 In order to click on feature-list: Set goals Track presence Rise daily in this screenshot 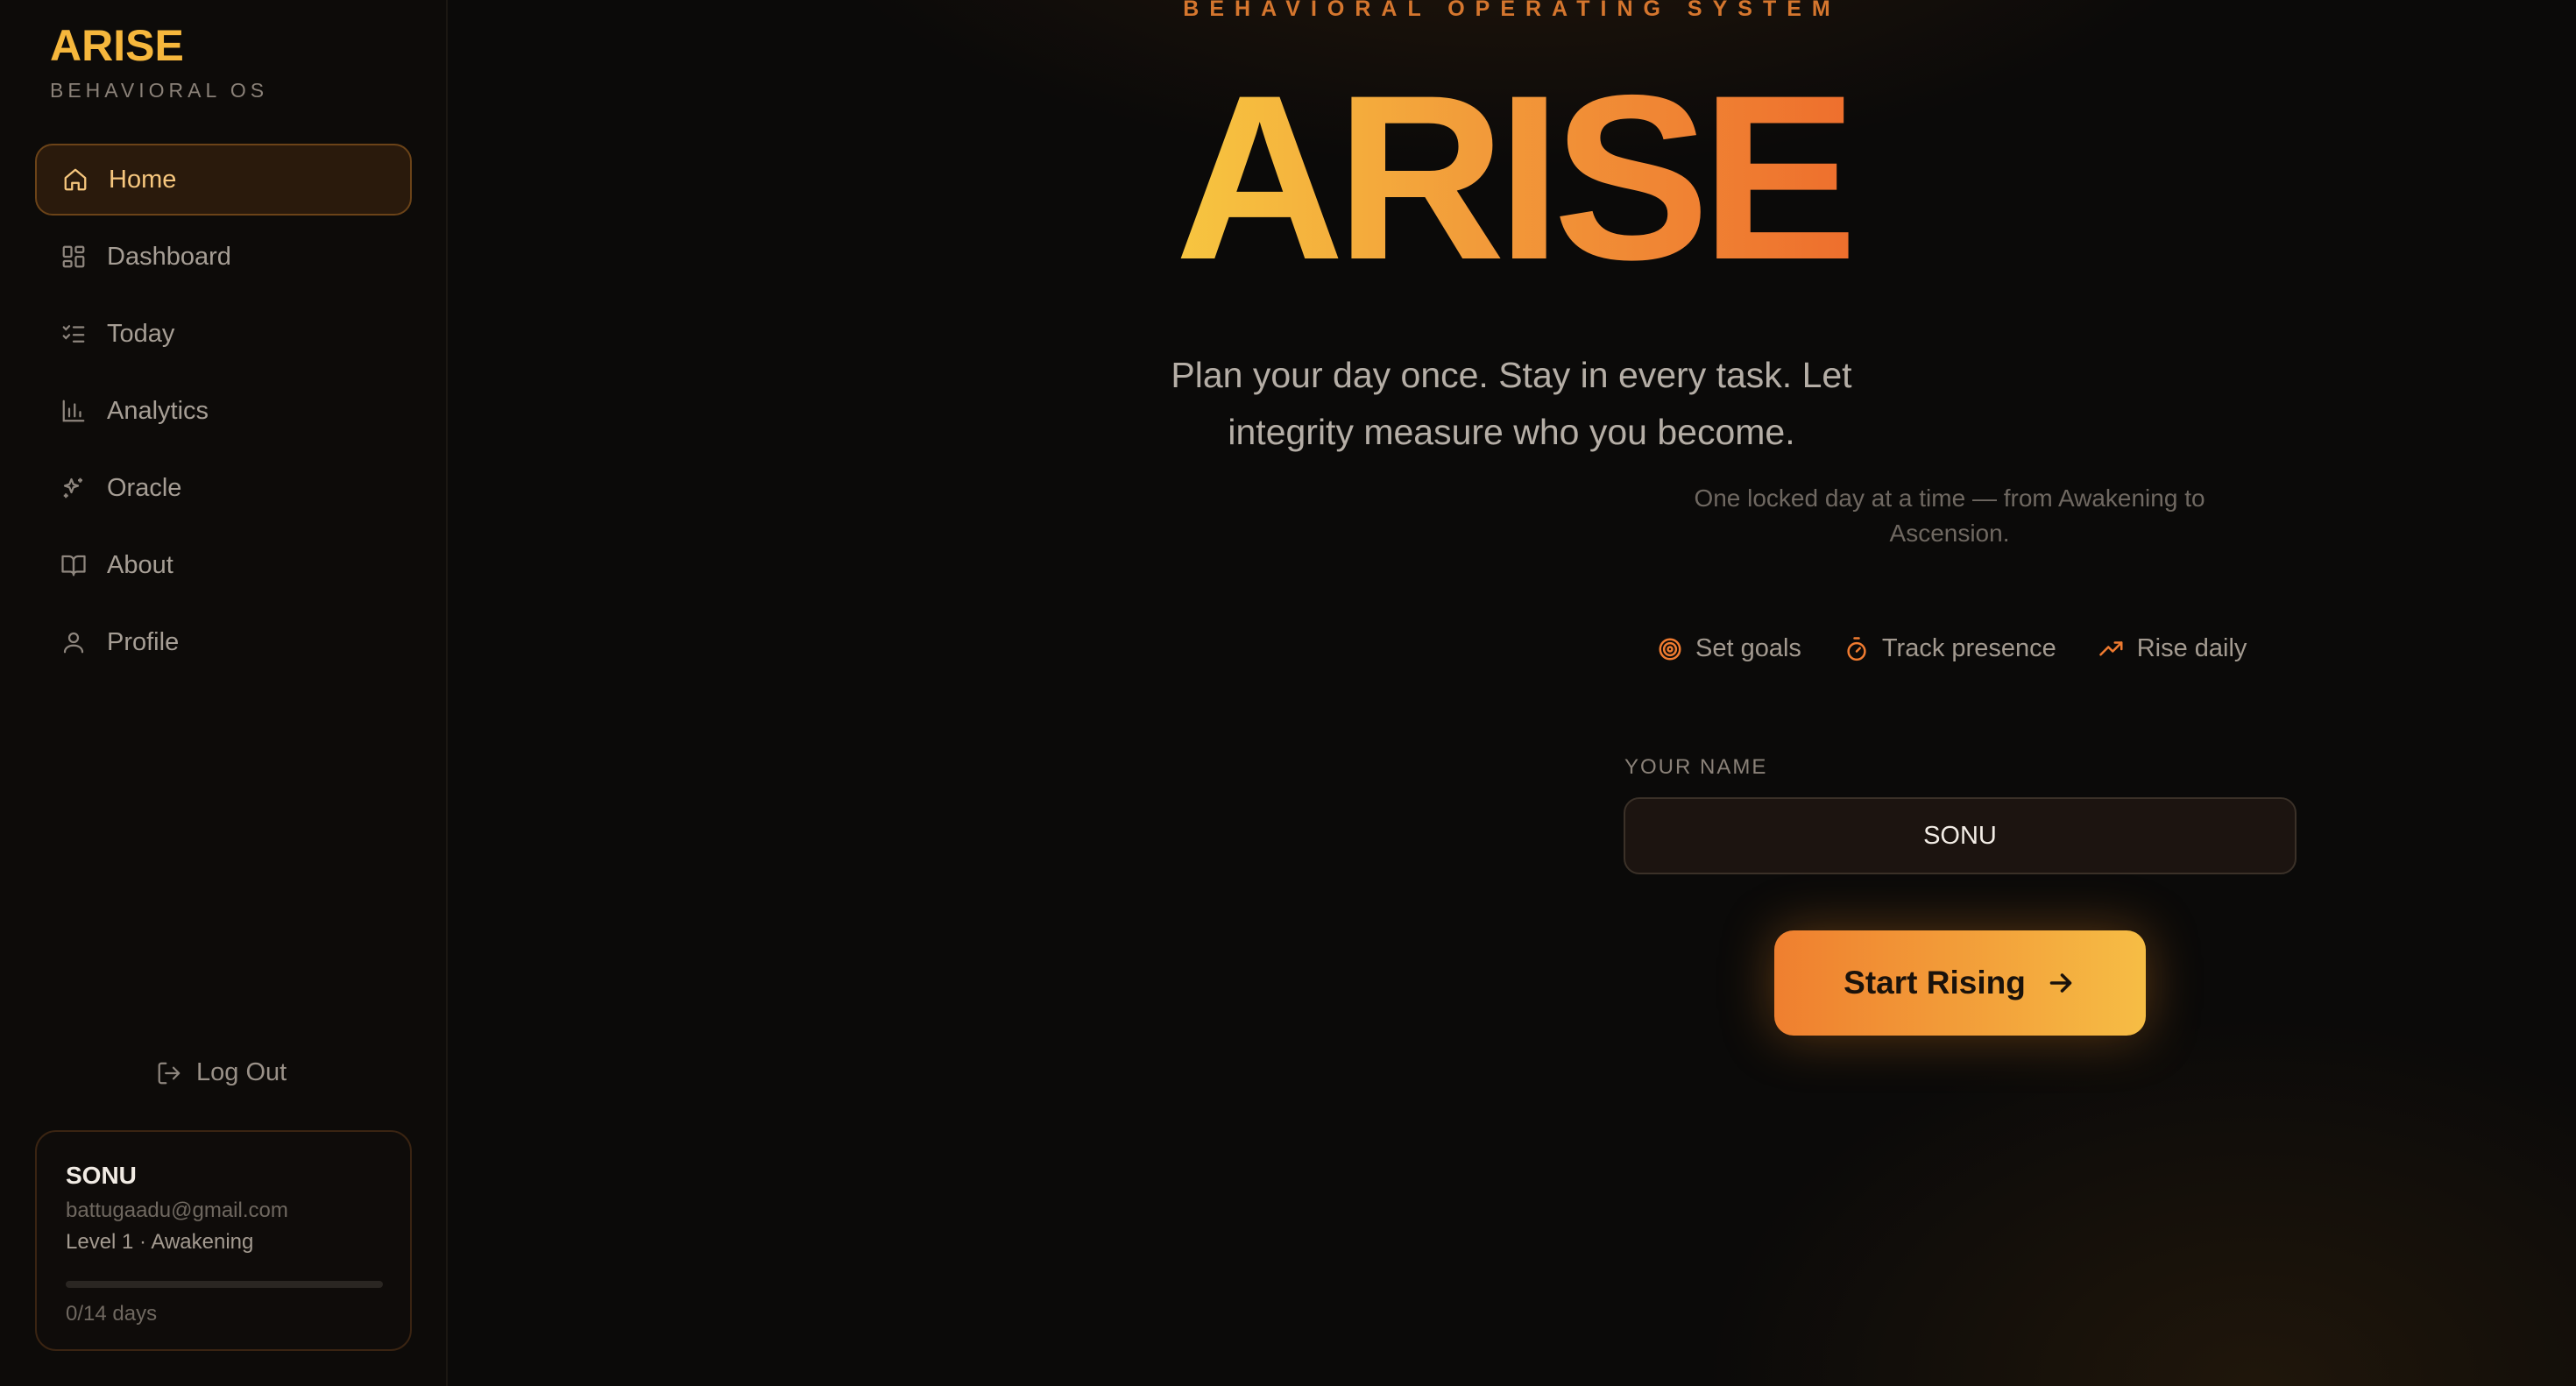, I will do `click(1952, 648)`.